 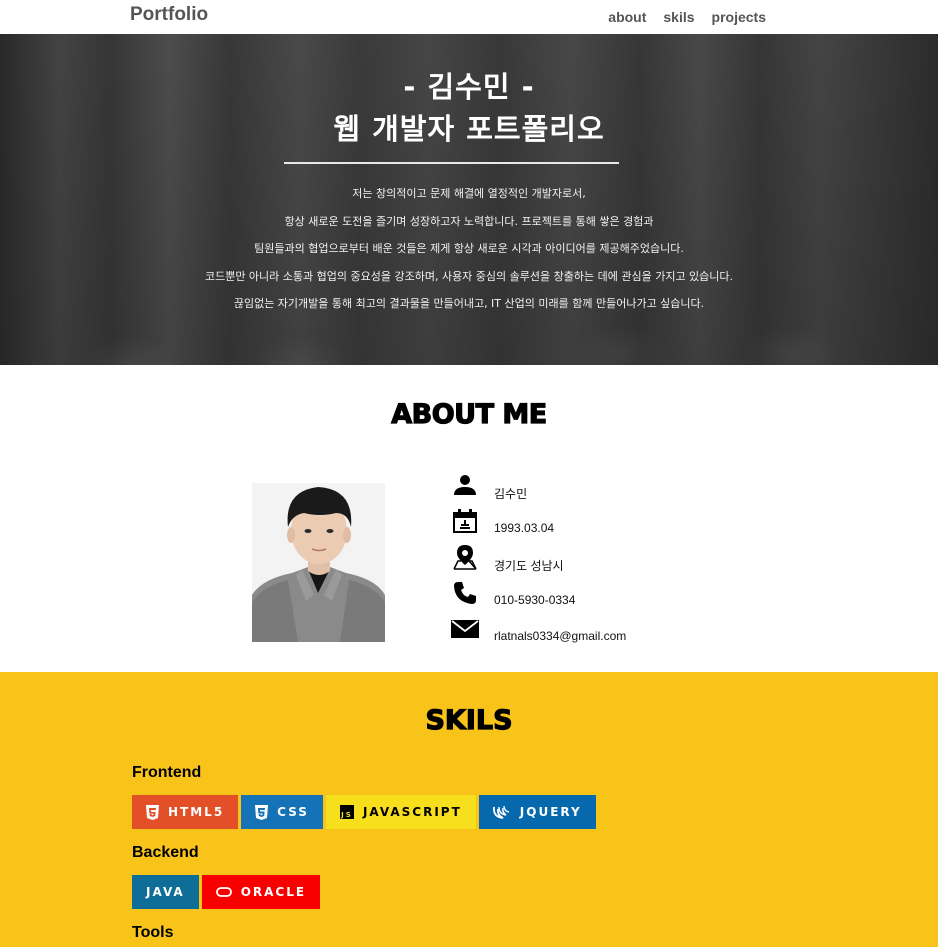 What do you see at coordinates (346, 815) in the screenshot?
I see `svg-text: JS` at bounding box center [346, 815].